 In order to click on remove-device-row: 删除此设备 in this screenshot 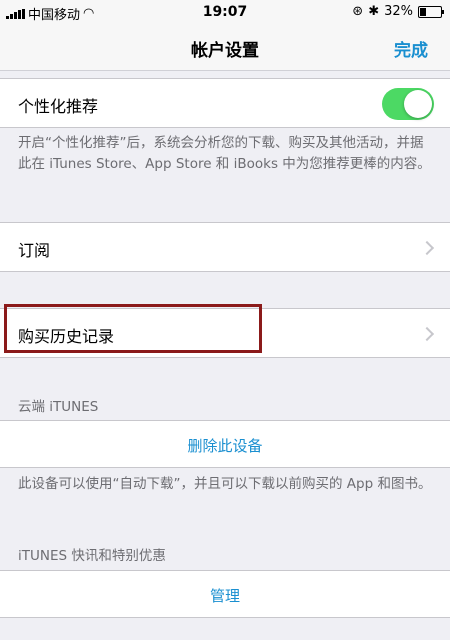, I will do `click(225, 444)`.